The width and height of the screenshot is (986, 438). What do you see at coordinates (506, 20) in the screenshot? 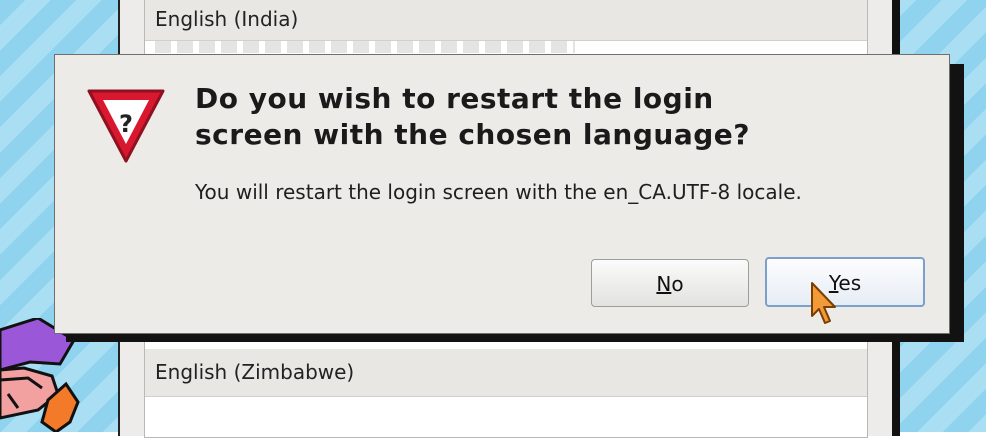
I see `list-item: English (India)` at bounding box center [506, 20].